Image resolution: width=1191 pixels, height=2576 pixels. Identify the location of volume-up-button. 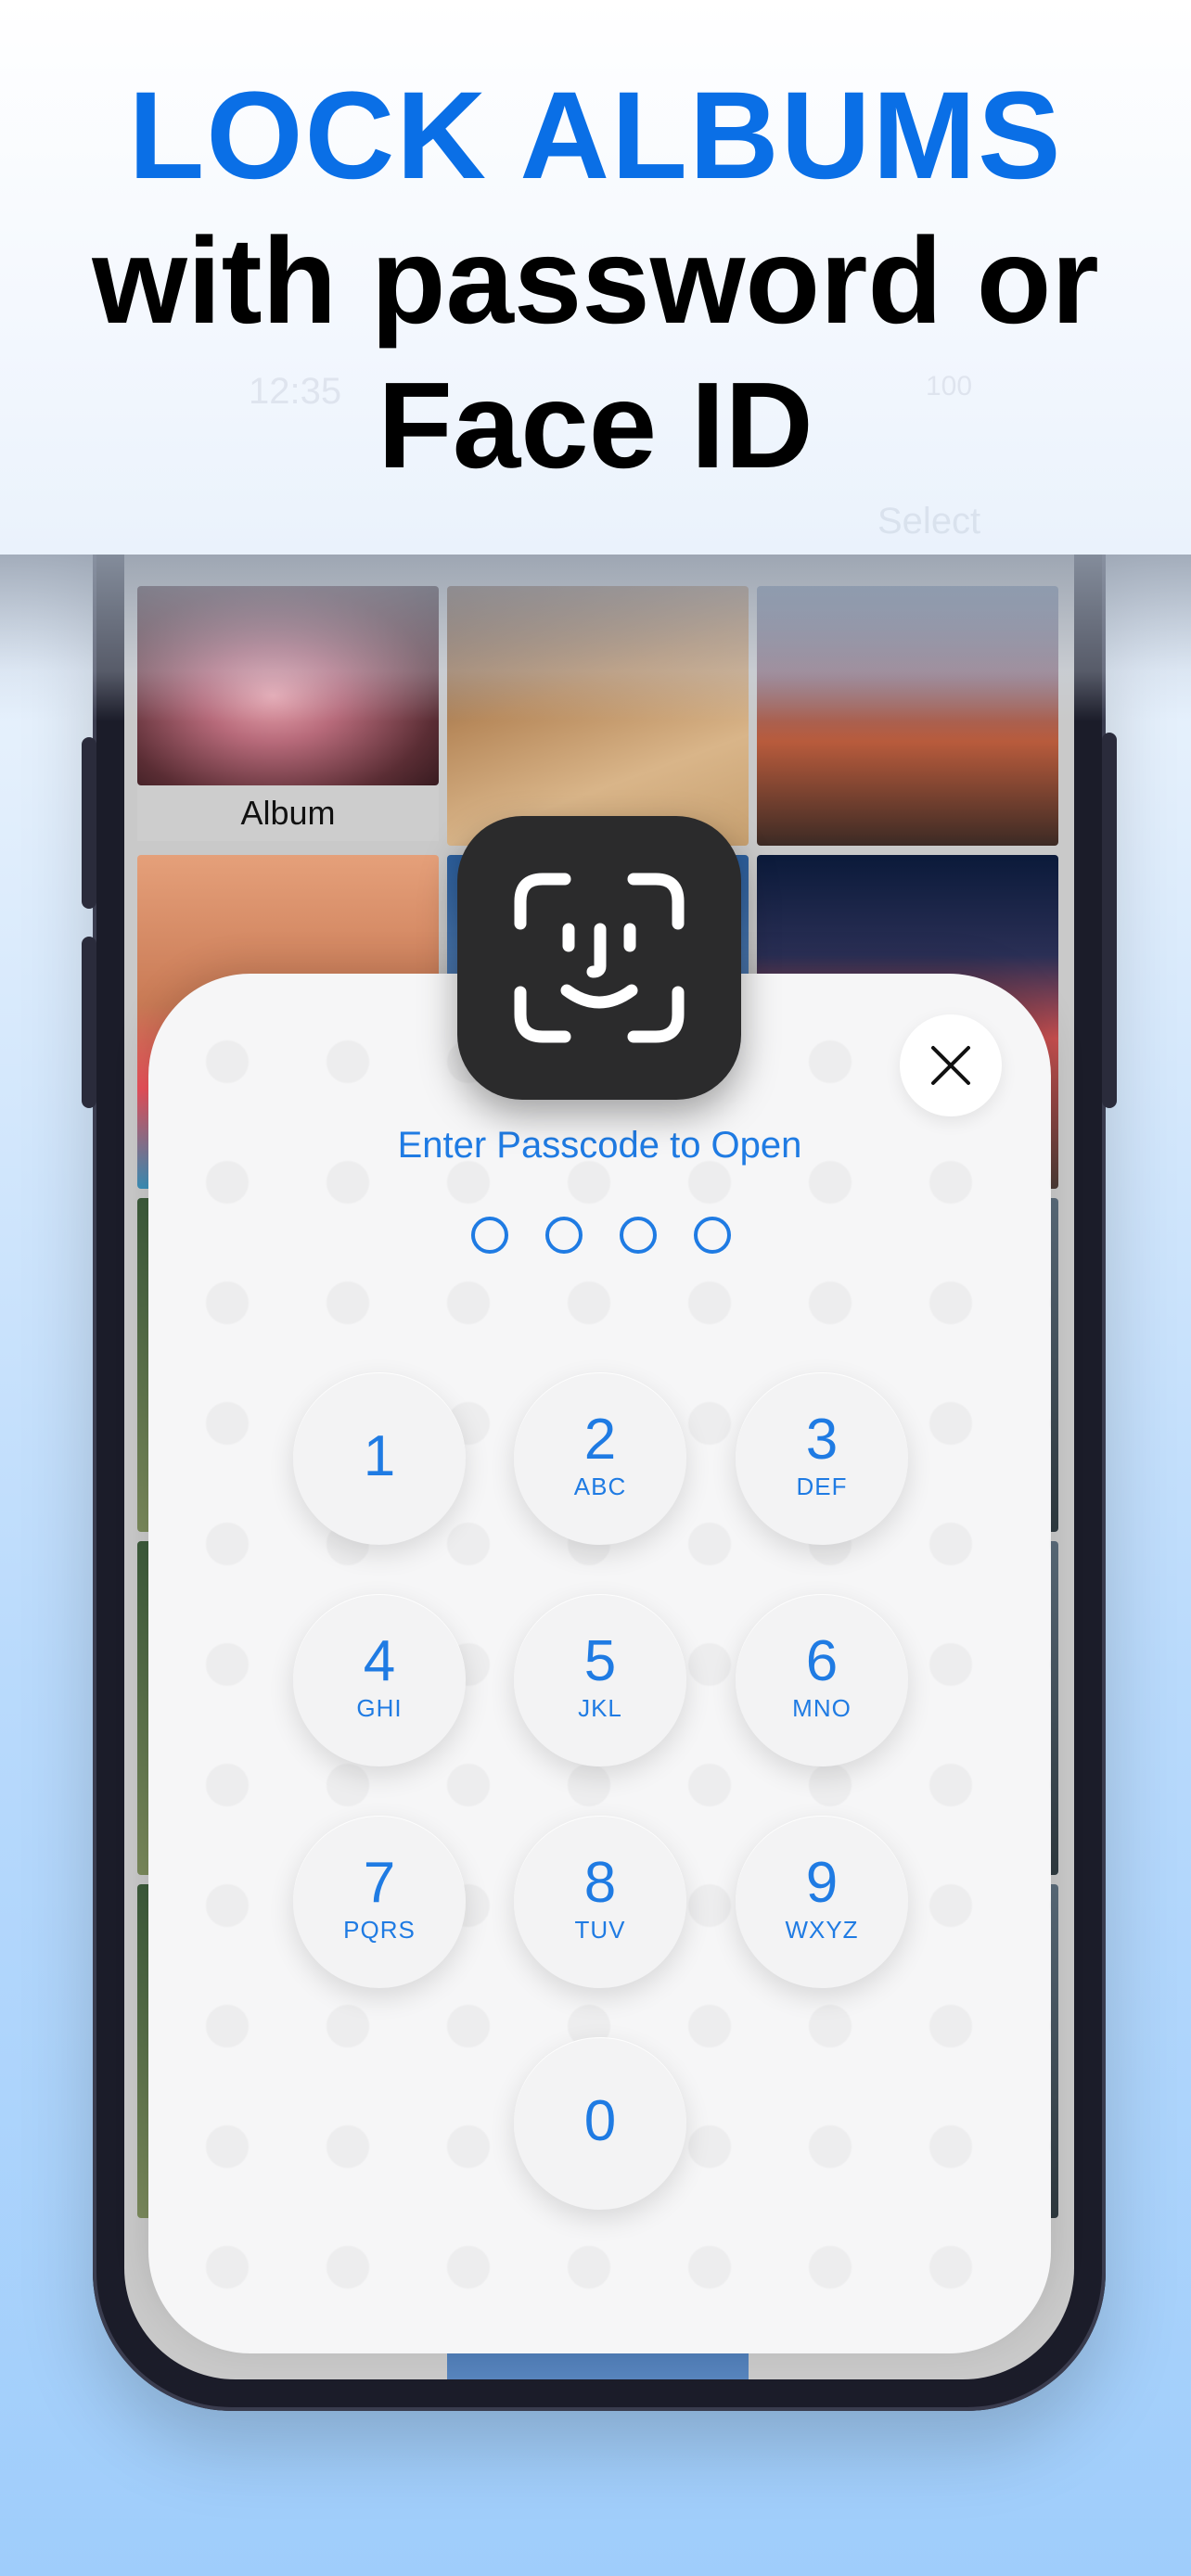
(89, 823).